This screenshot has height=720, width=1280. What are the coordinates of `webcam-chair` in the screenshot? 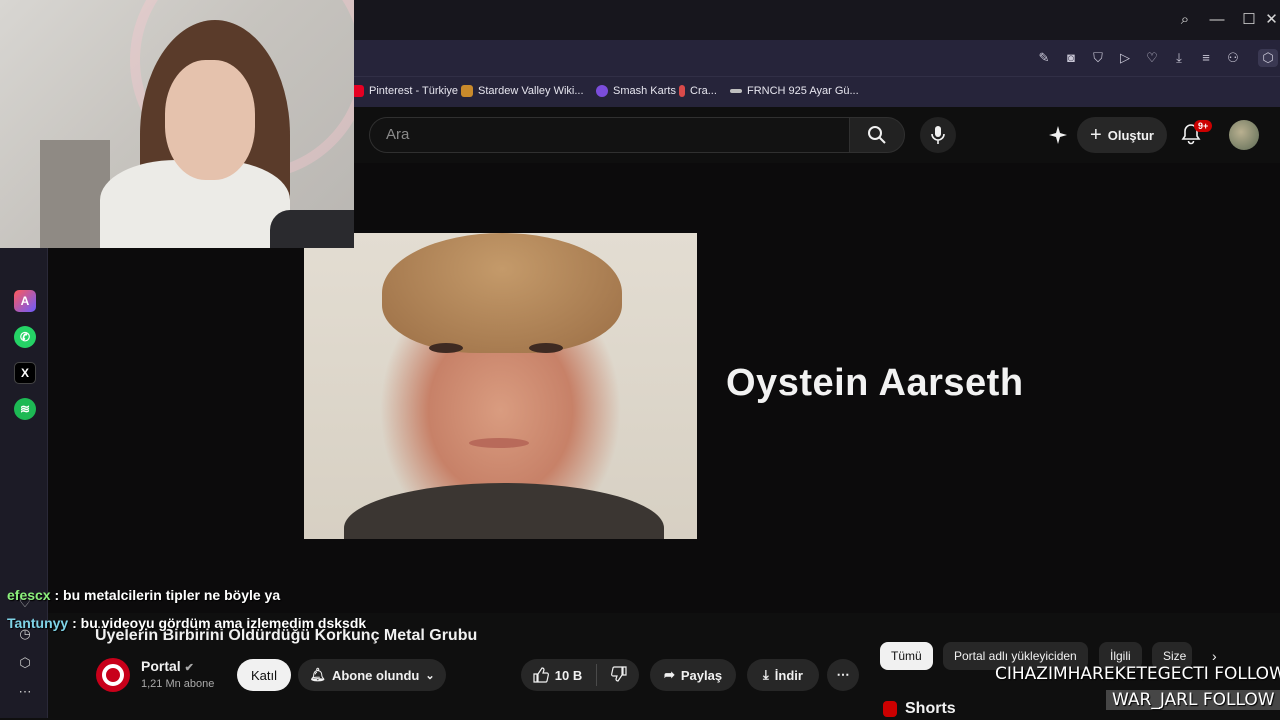 It's located at (312, 229).